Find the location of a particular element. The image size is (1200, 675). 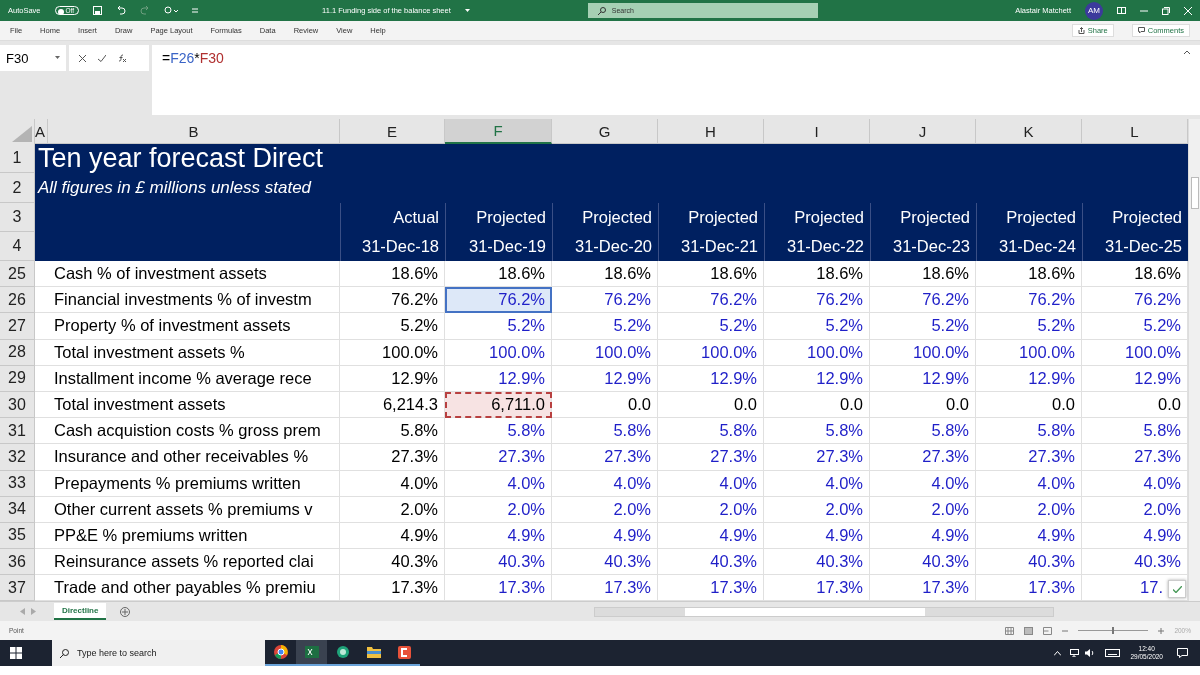

minimize-icon is located at coordinates (1144, 10).